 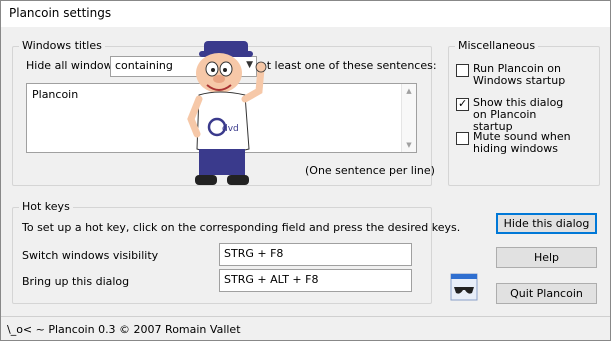 What do you see at coordinates (348, 65) in the screenshot?
I see `suffix-label: at least one of these sentences:` at bounding box center [348, 65].